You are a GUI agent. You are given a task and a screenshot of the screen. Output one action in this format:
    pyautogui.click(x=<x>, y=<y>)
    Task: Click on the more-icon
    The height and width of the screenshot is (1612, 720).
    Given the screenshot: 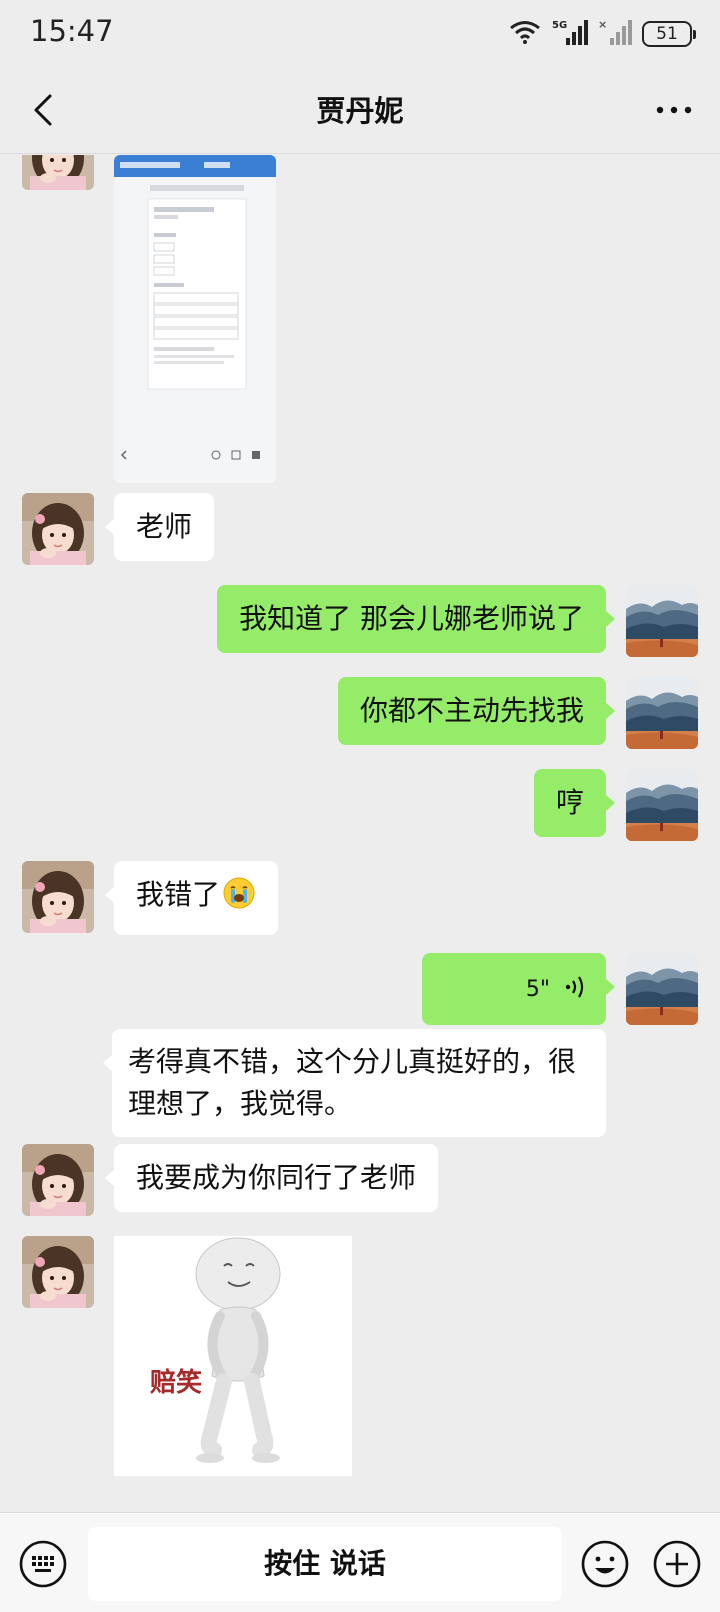 What is the action you would take?
    pyautogui.click(x=674, y=110)
    